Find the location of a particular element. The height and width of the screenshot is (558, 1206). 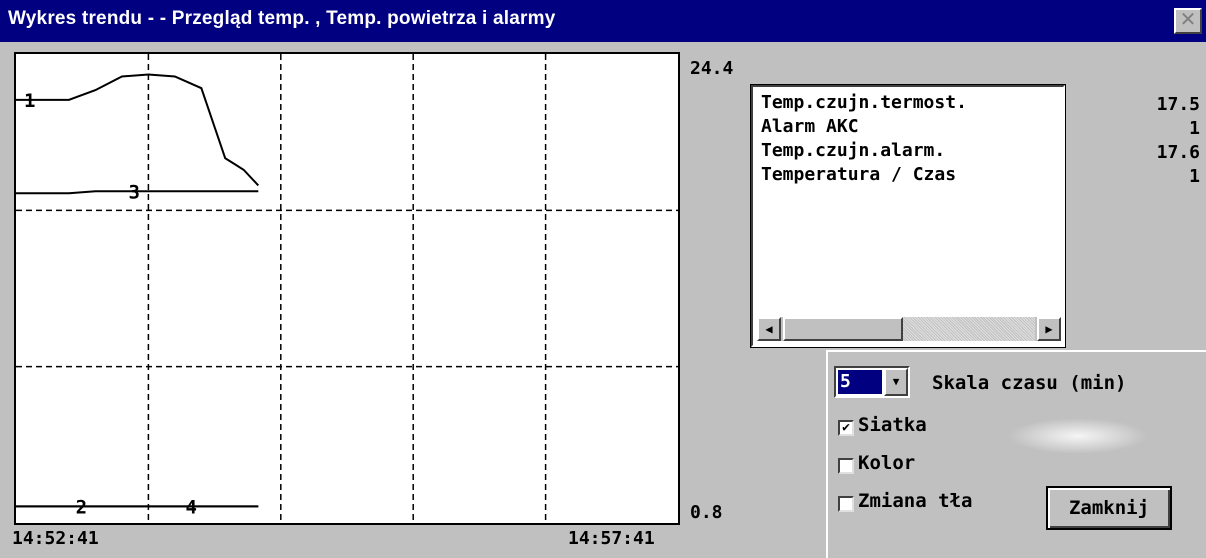

scroll-right-button: ▶ is located at coordinates (1049, 329).